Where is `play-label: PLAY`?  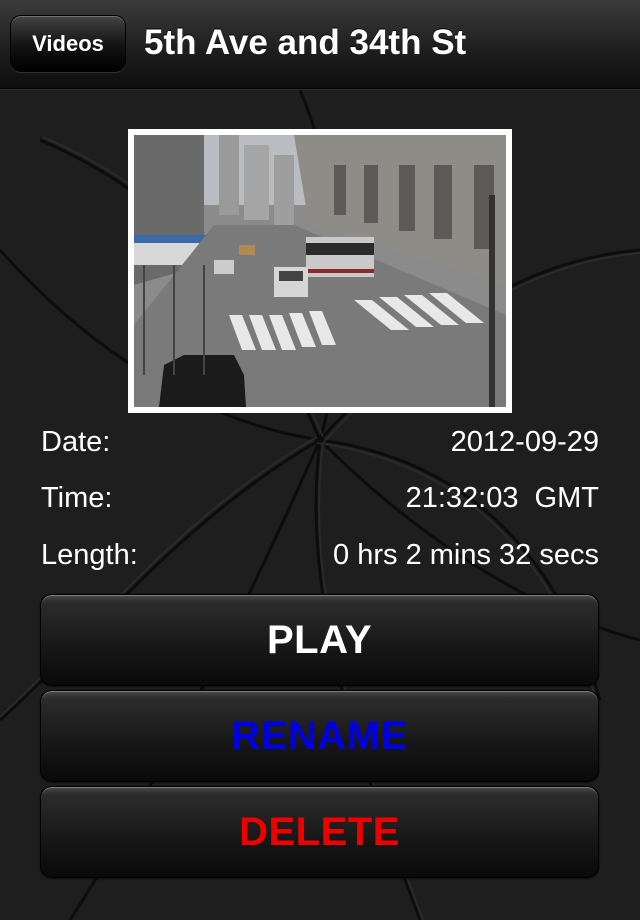 play-label: PLAY is located at coordinates (319, 639).